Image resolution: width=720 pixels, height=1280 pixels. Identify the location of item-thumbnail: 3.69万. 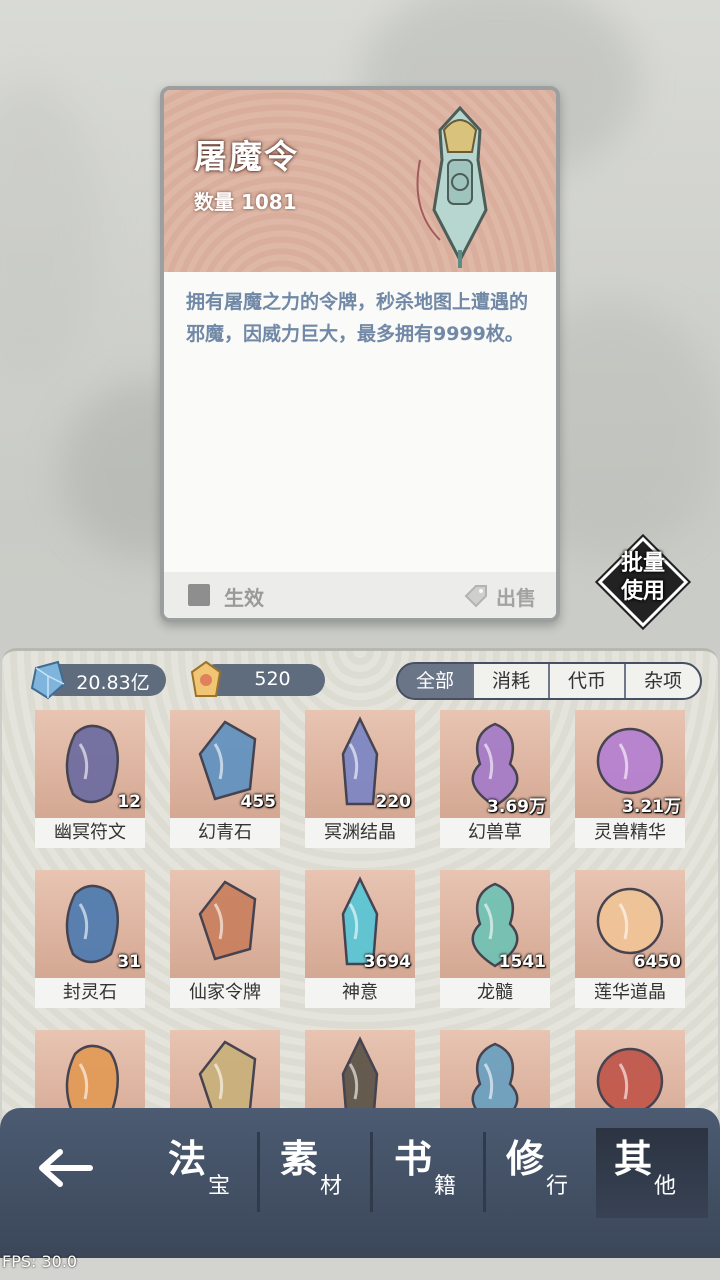
(495, 764).